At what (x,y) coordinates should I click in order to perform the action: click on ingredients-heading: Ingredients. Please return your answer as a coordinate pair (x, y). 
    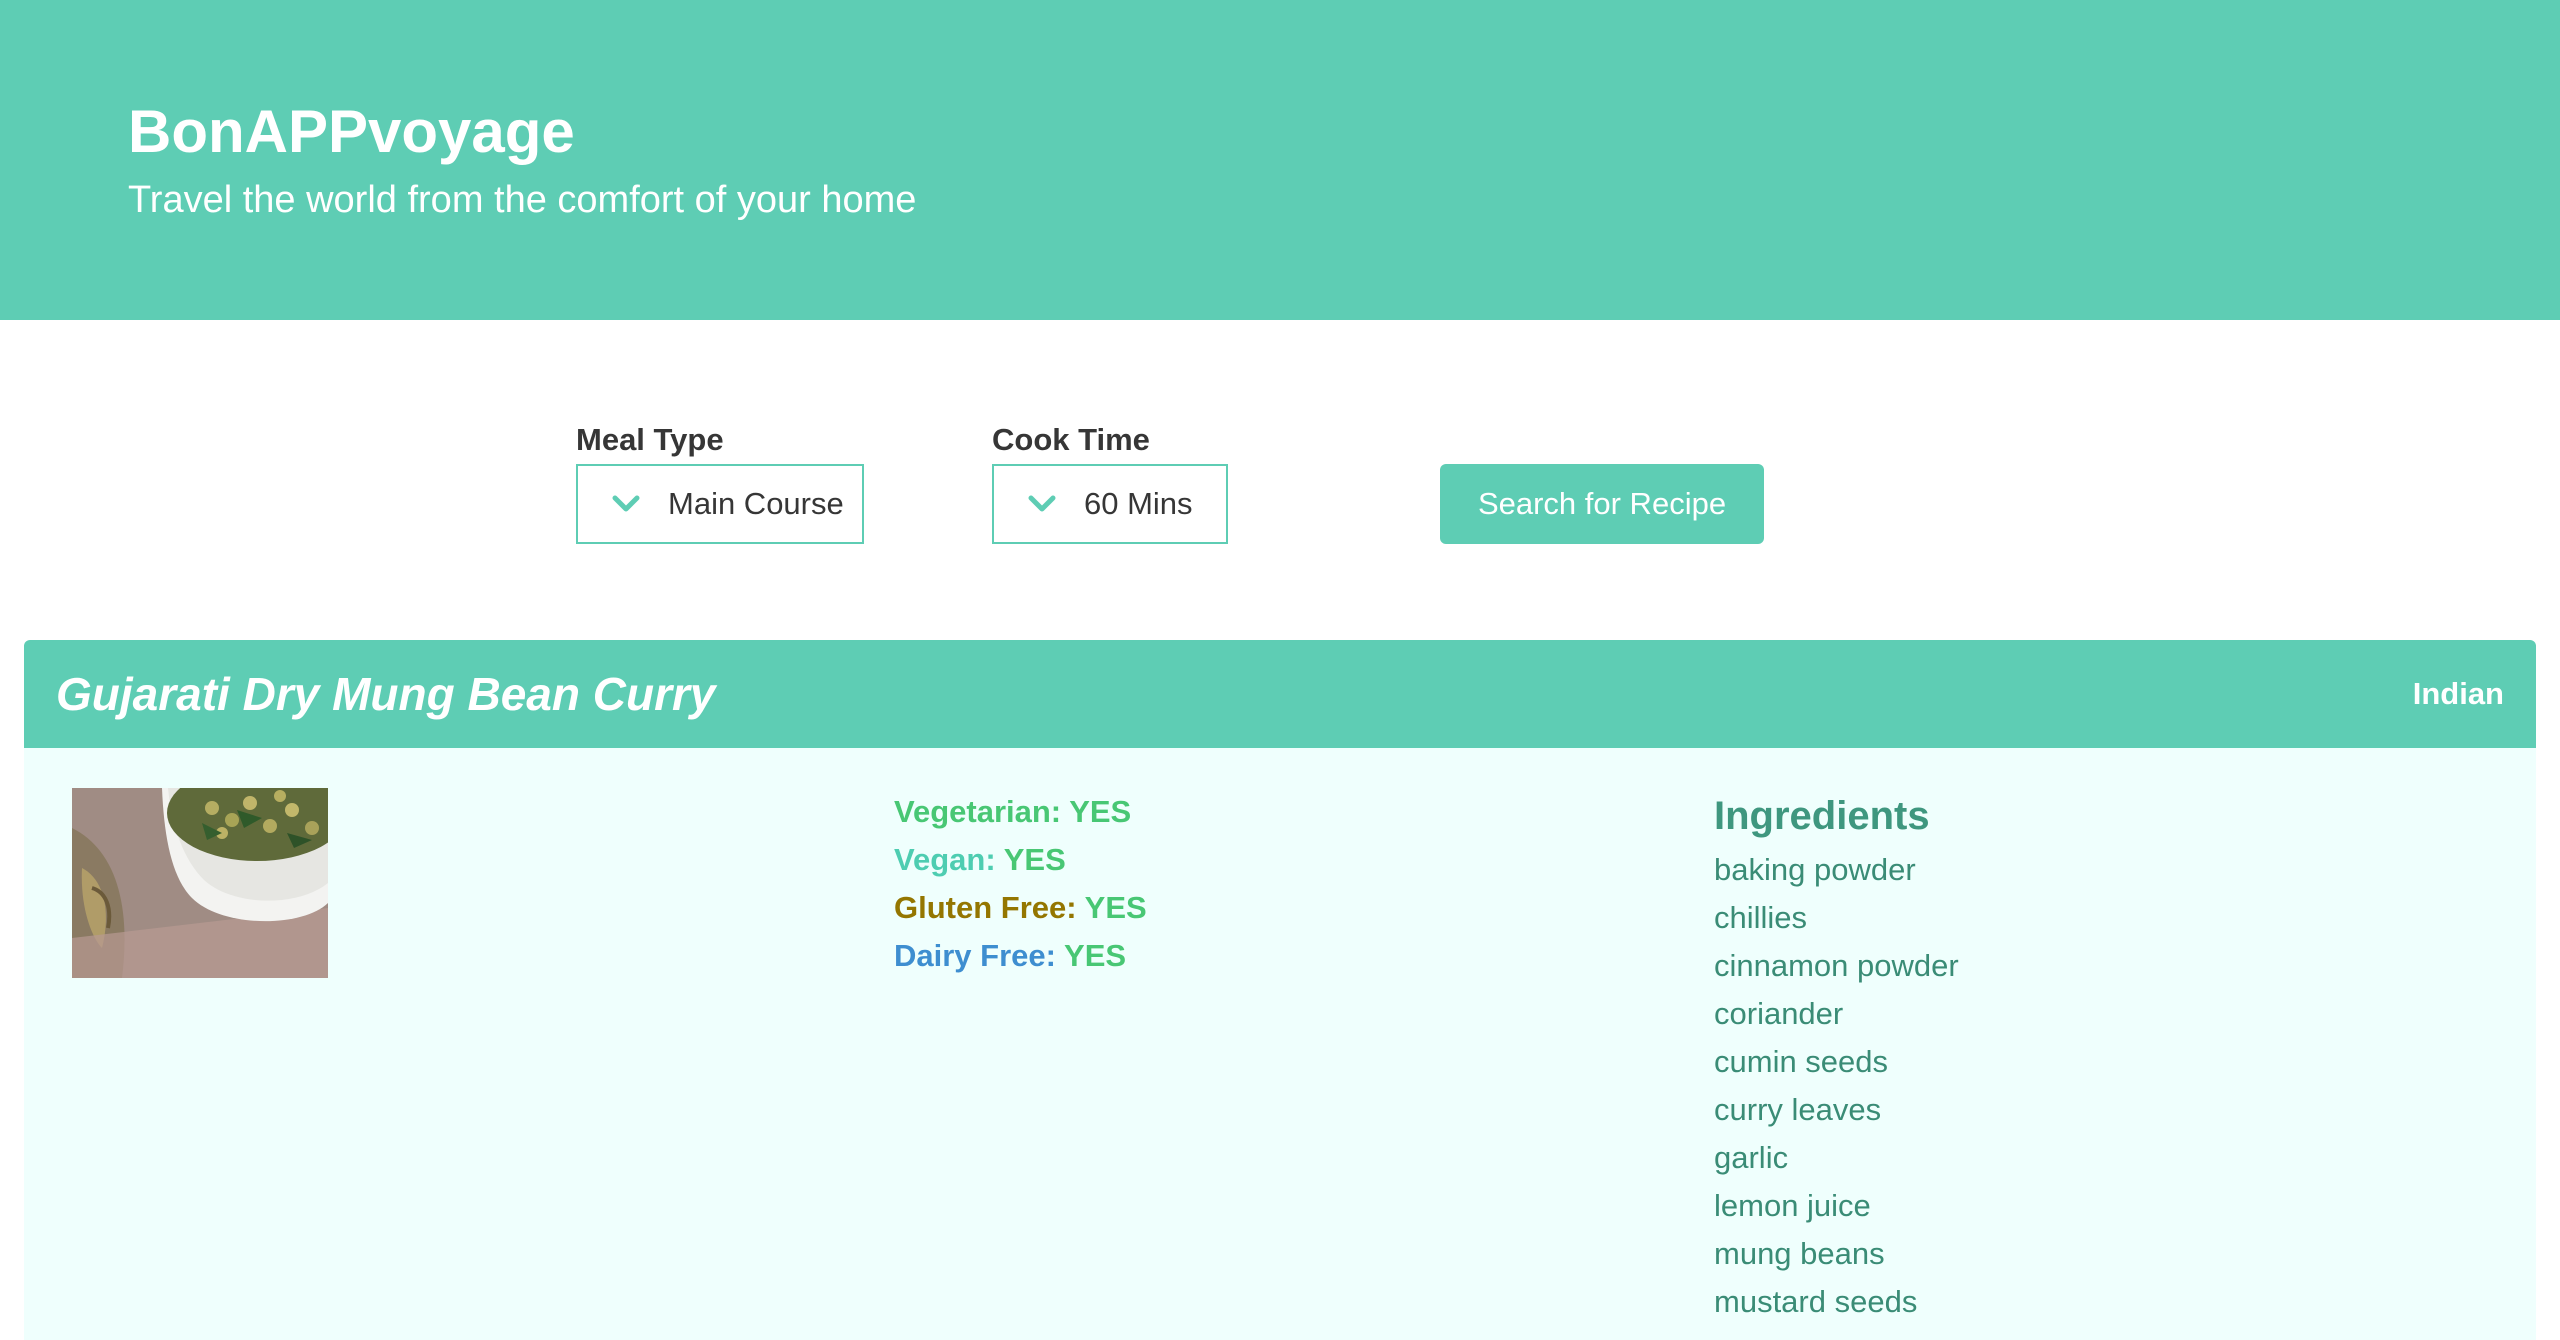
    Looking at the image, I should click on (1822, 816).